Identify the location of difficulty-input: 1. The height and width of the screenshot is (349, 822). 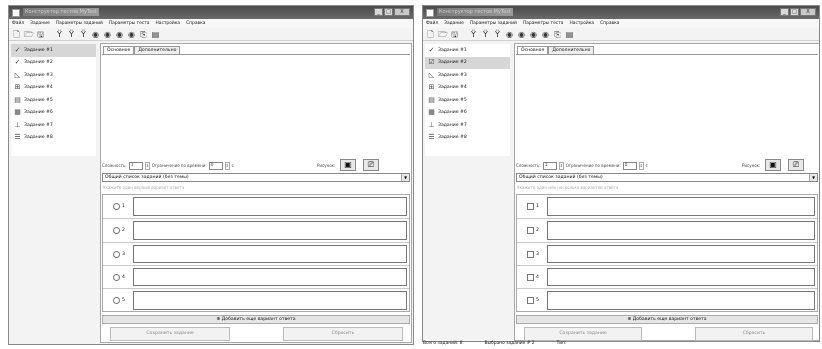
(135, 165).